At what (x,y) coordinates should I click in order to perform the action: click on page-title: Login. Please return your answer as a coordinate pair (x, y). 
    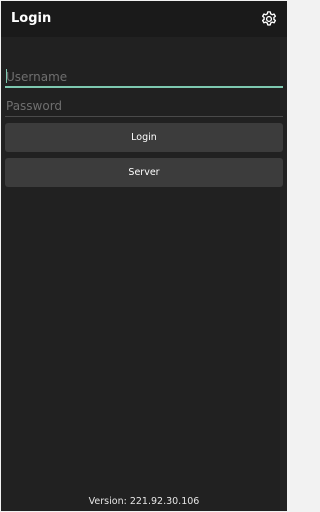
    Looking at the image, I should click on (31, 18).